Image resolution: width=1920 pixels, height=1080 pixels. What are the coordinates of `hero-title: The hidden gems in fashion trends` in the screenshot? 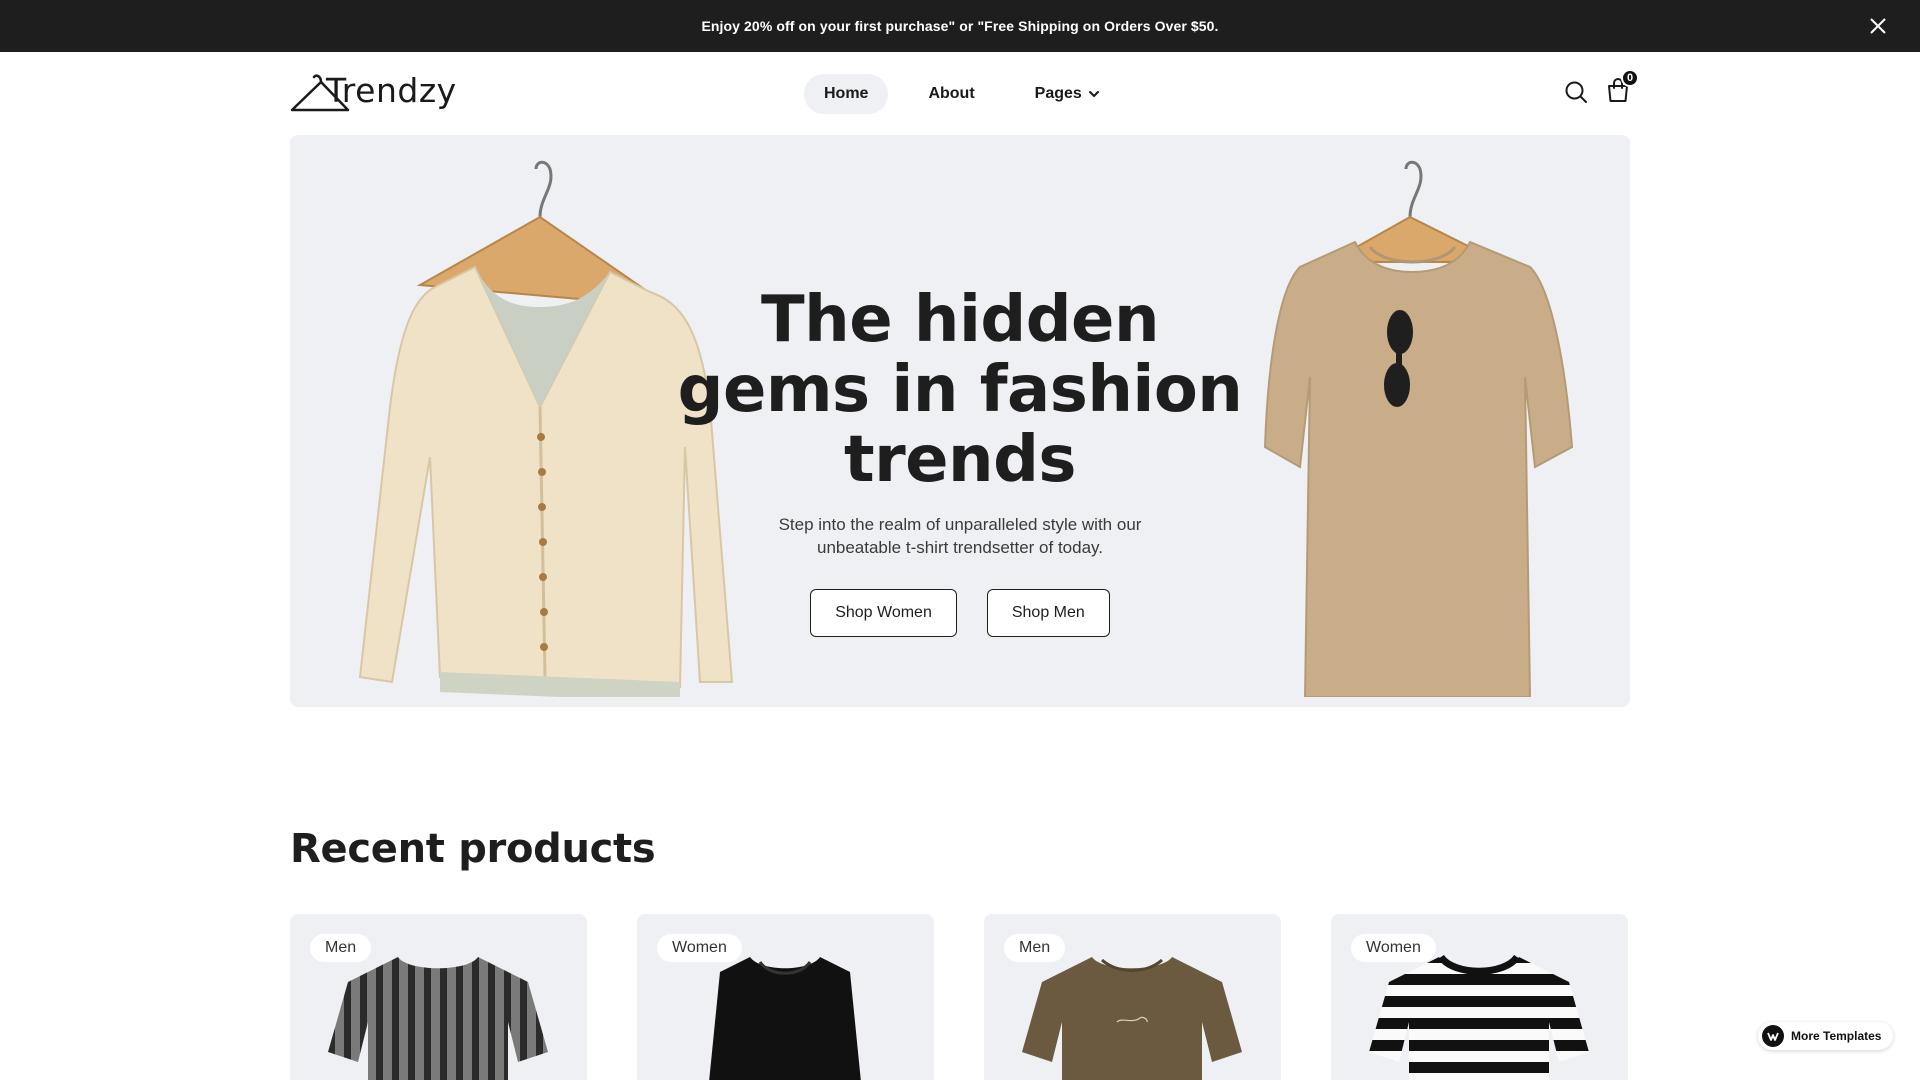 It's located at (960, 390).